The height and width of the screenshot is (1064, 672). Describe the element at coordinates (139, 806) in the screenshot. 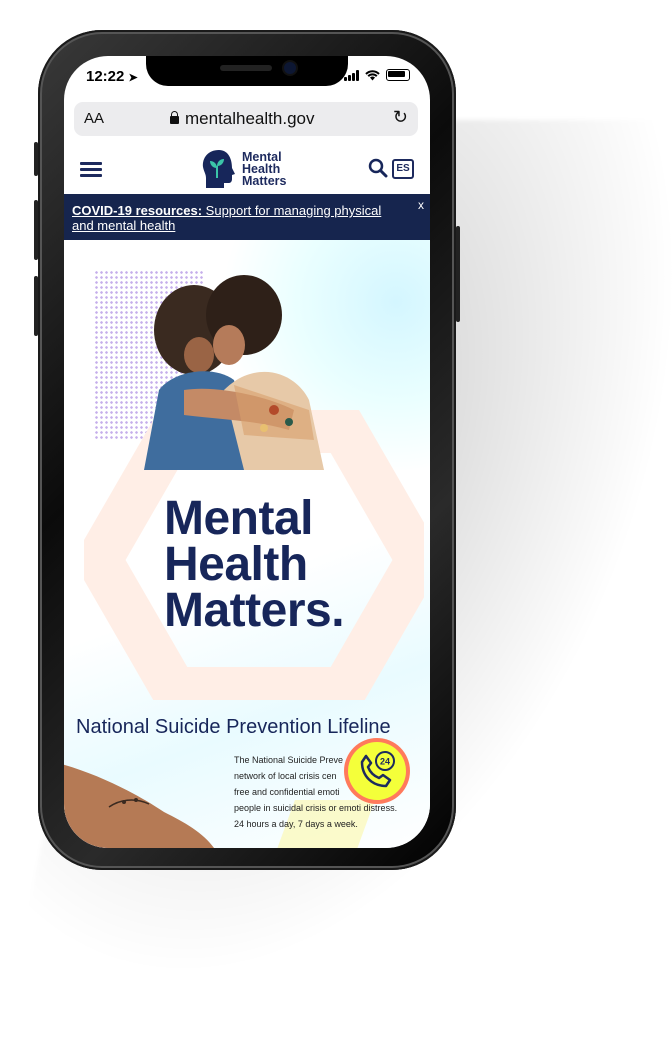

I see `tattooed-hand-photo` at that location.